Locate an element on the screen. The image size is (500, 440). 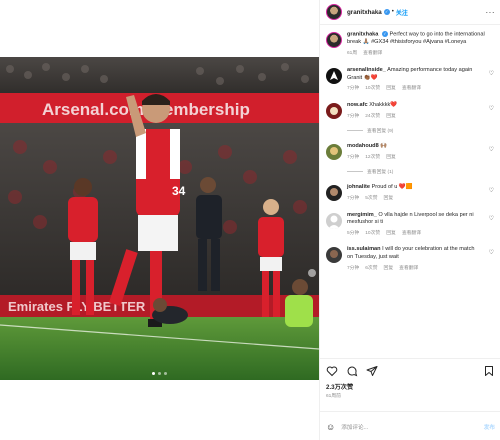
comment-likes: 12次赞 is located at coordinates (372, 158).